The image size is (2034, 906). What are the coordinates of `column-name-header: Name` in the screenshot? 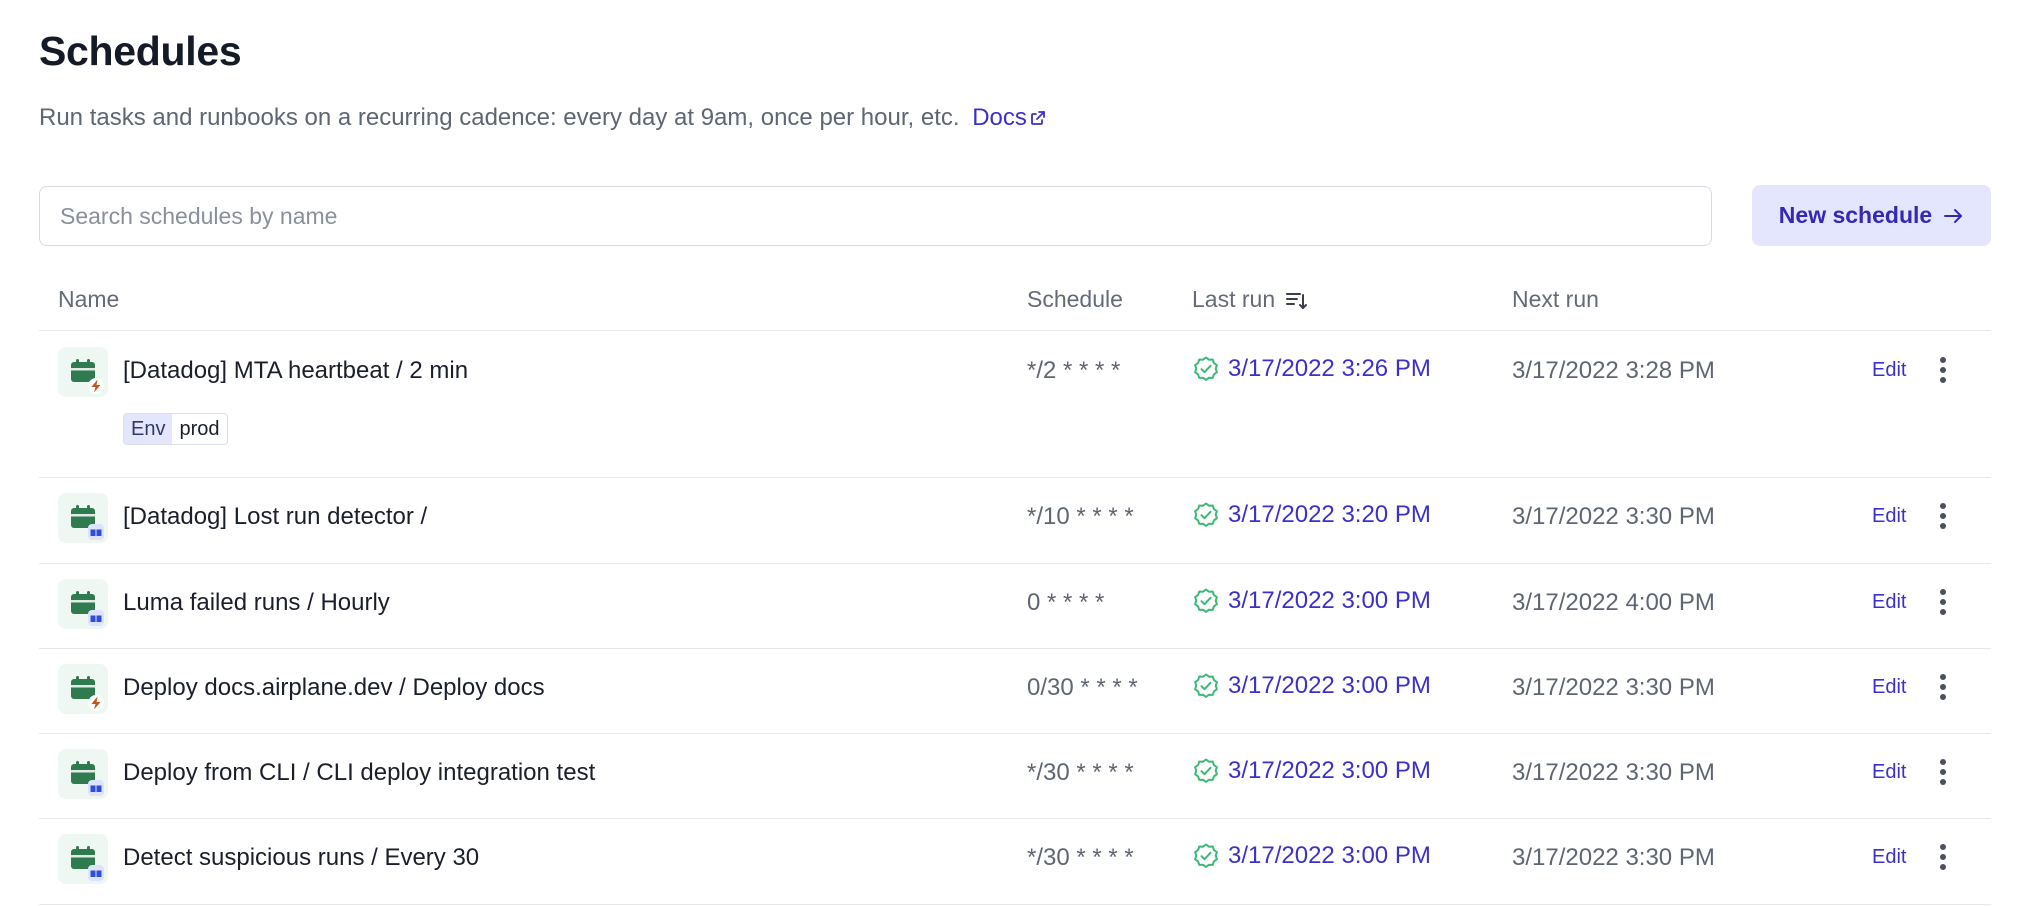 It's located at (88, 299).